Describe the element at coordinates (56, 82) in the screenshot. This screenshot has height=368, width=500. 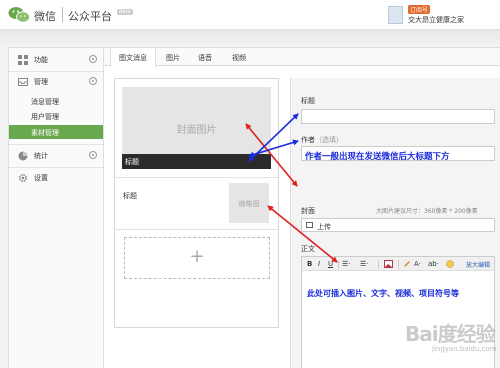
I see `sidebar-item-manage: 管理` at that location.